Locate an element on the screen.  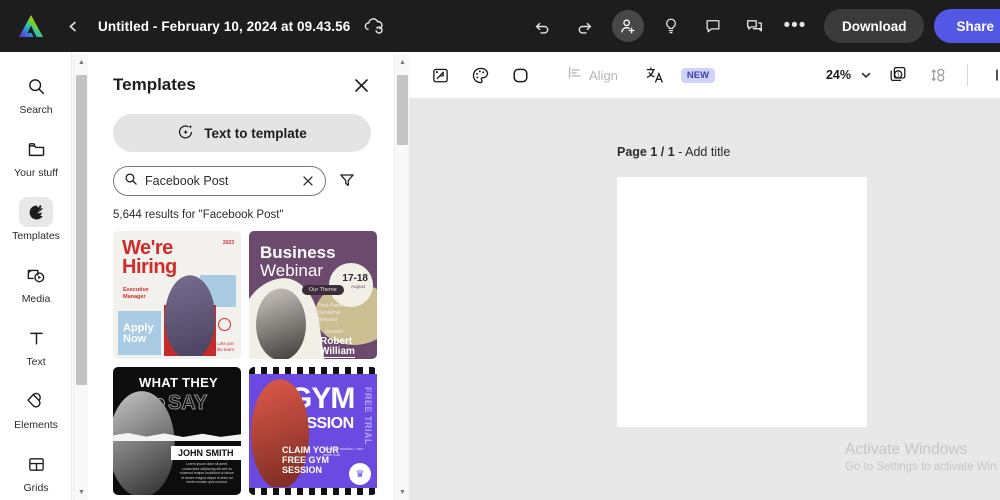
template-person-name: JOHN SMITH is located at coordinates (206, 453).